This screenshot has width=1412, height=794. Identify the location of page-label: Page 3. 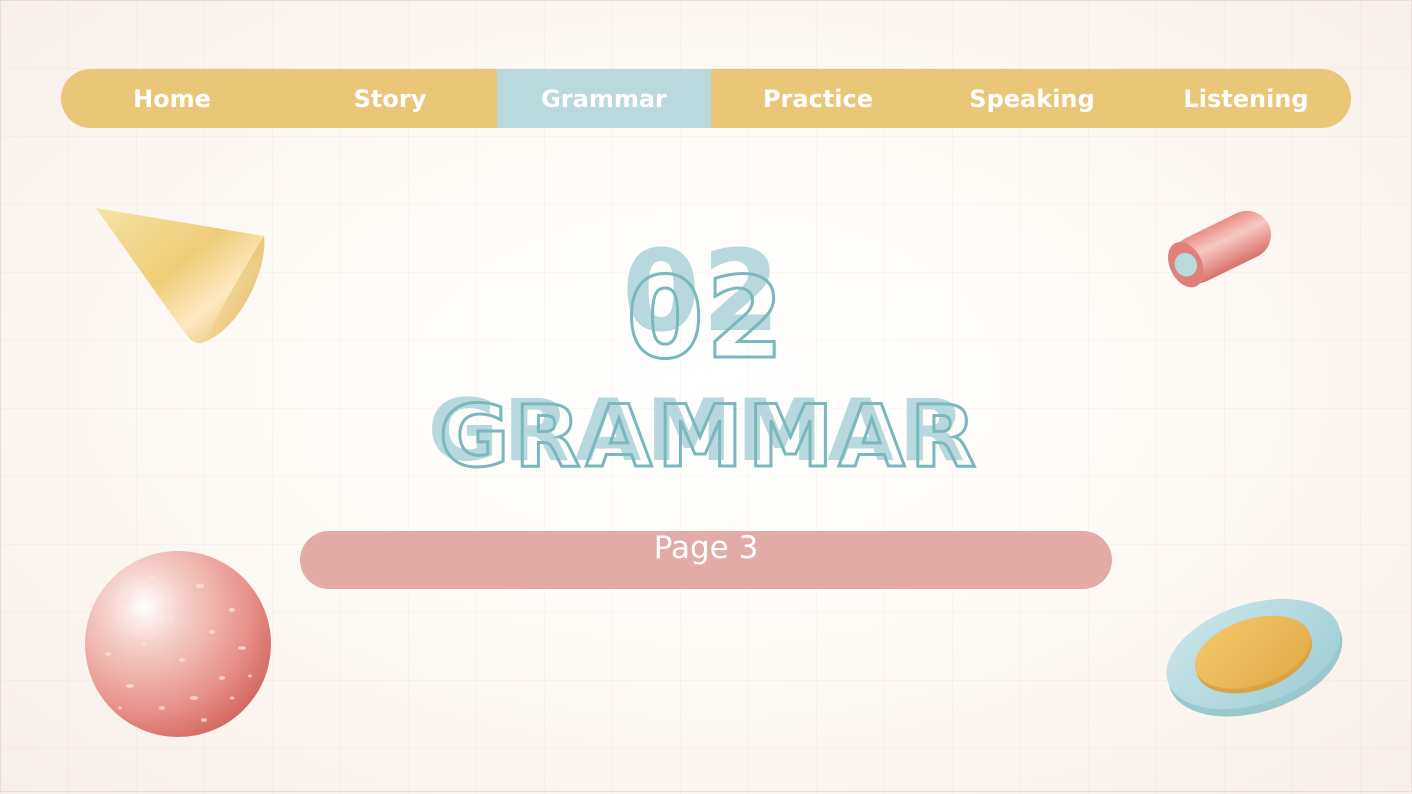
(706, 548).